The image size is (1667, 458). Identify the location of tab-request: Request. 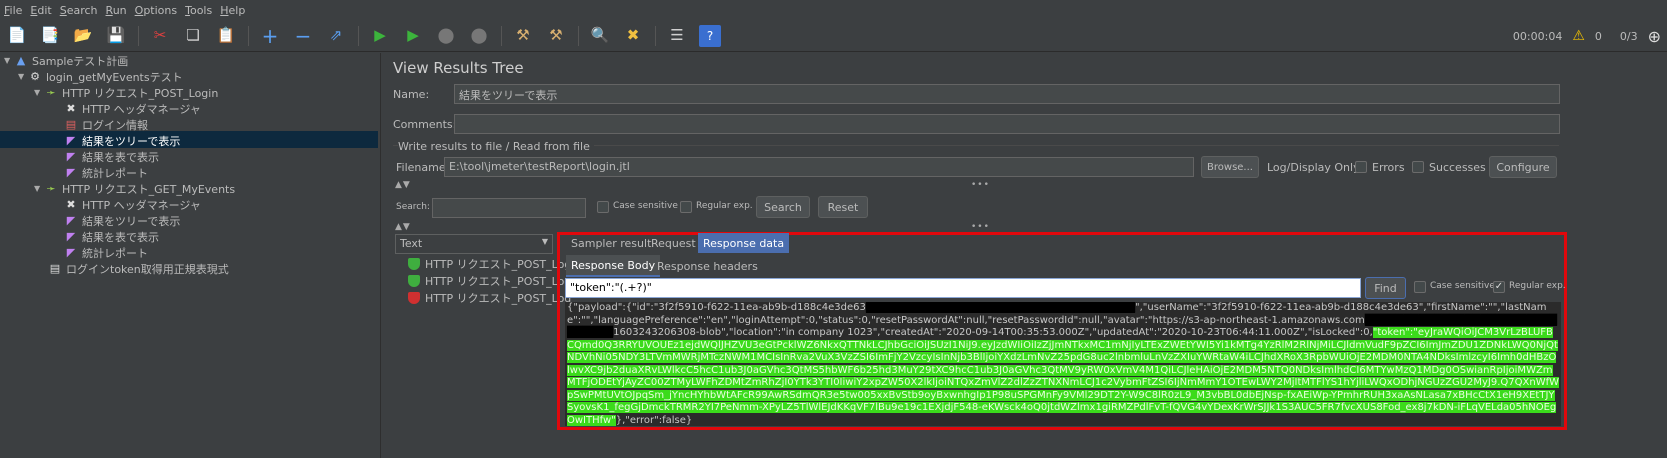
(673, 243).